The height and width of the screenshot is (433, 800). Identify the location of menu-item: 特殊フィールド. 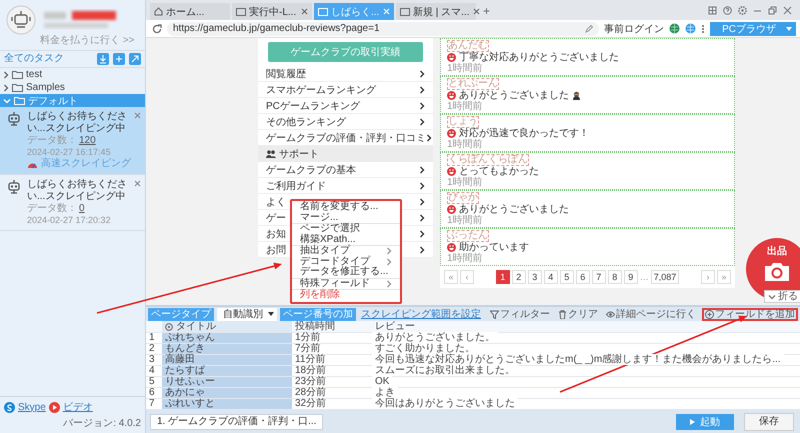
(346, 283).